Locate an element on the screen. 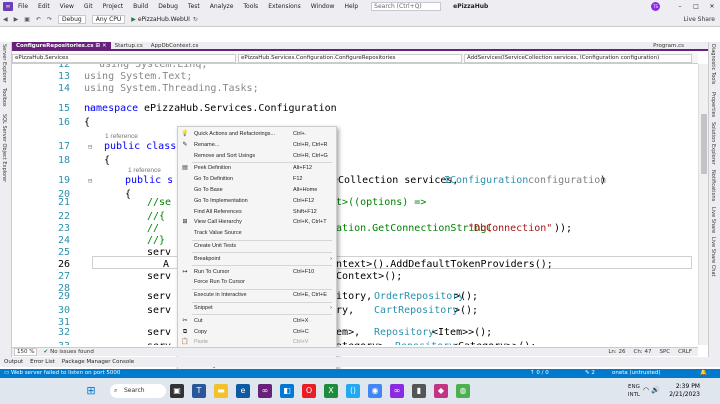 Image resolution: width=720 pixels, height=404 pixels. excel-icon: X is located at coordinates (331, 391).